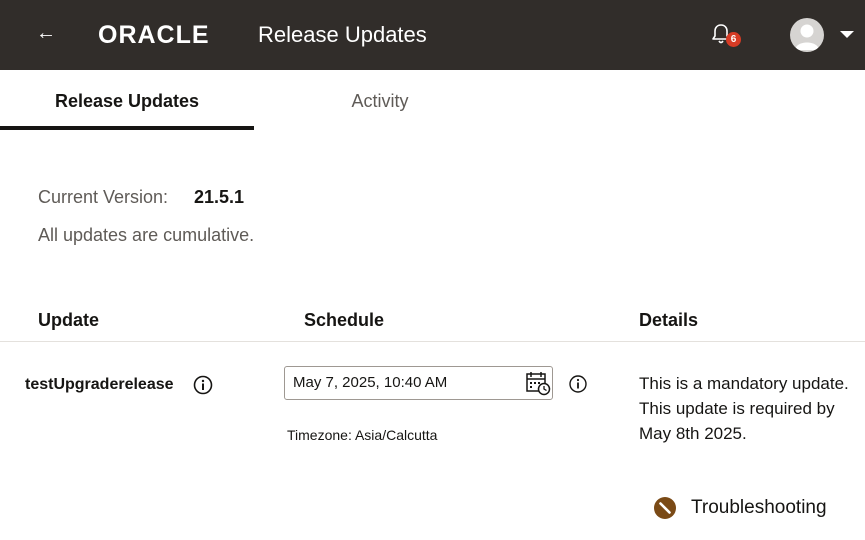  What do you see at coordinates (342, 34) in the screenshot?
I see `page-title: Release Updates` at bounding box center [342, 34].